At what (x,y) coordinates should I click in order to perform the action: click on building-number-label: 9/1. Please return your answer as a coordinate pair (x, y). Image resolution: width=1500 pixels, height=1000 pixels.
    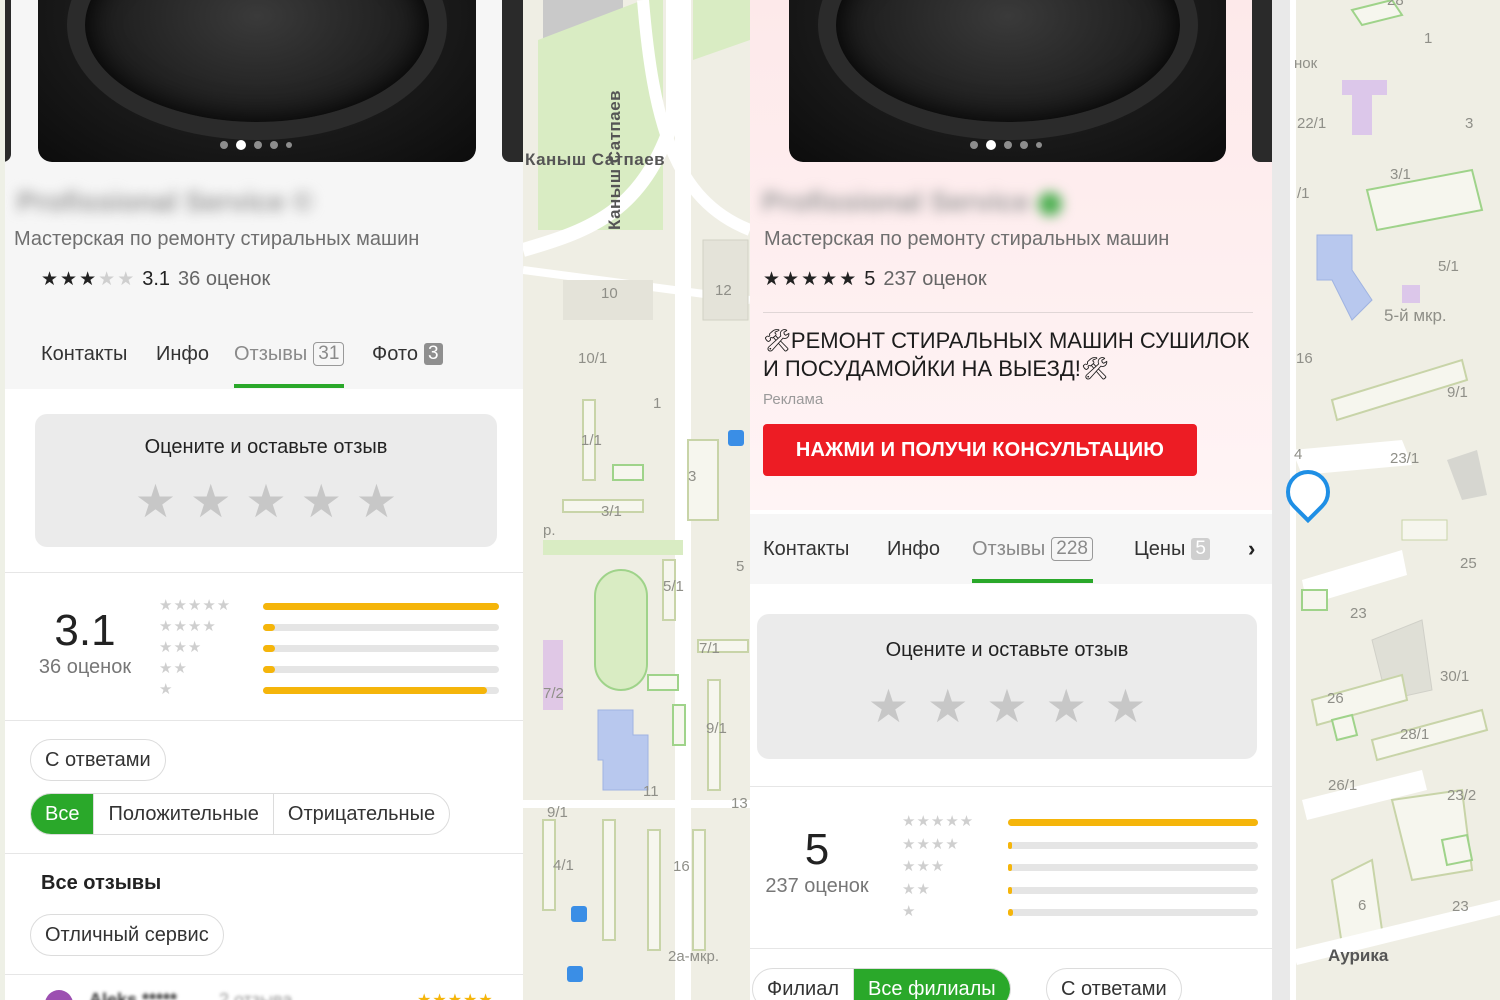
    Looking at the image, I should click on (716, 728).